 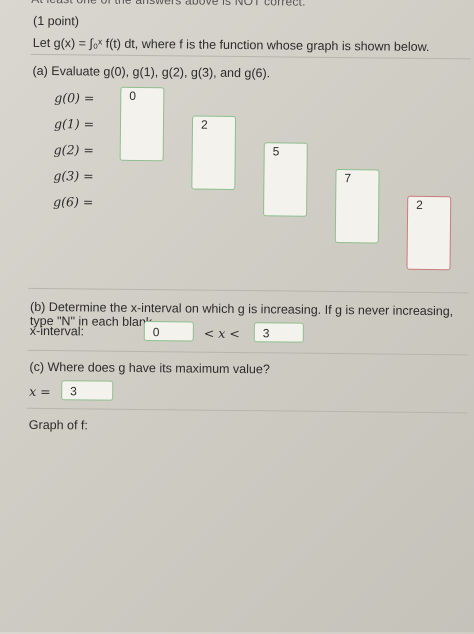 What do you see at coordinates (285, 179) in the screenshot?
I see `g2-answer-field: 5` at bounding box center [285, 179].